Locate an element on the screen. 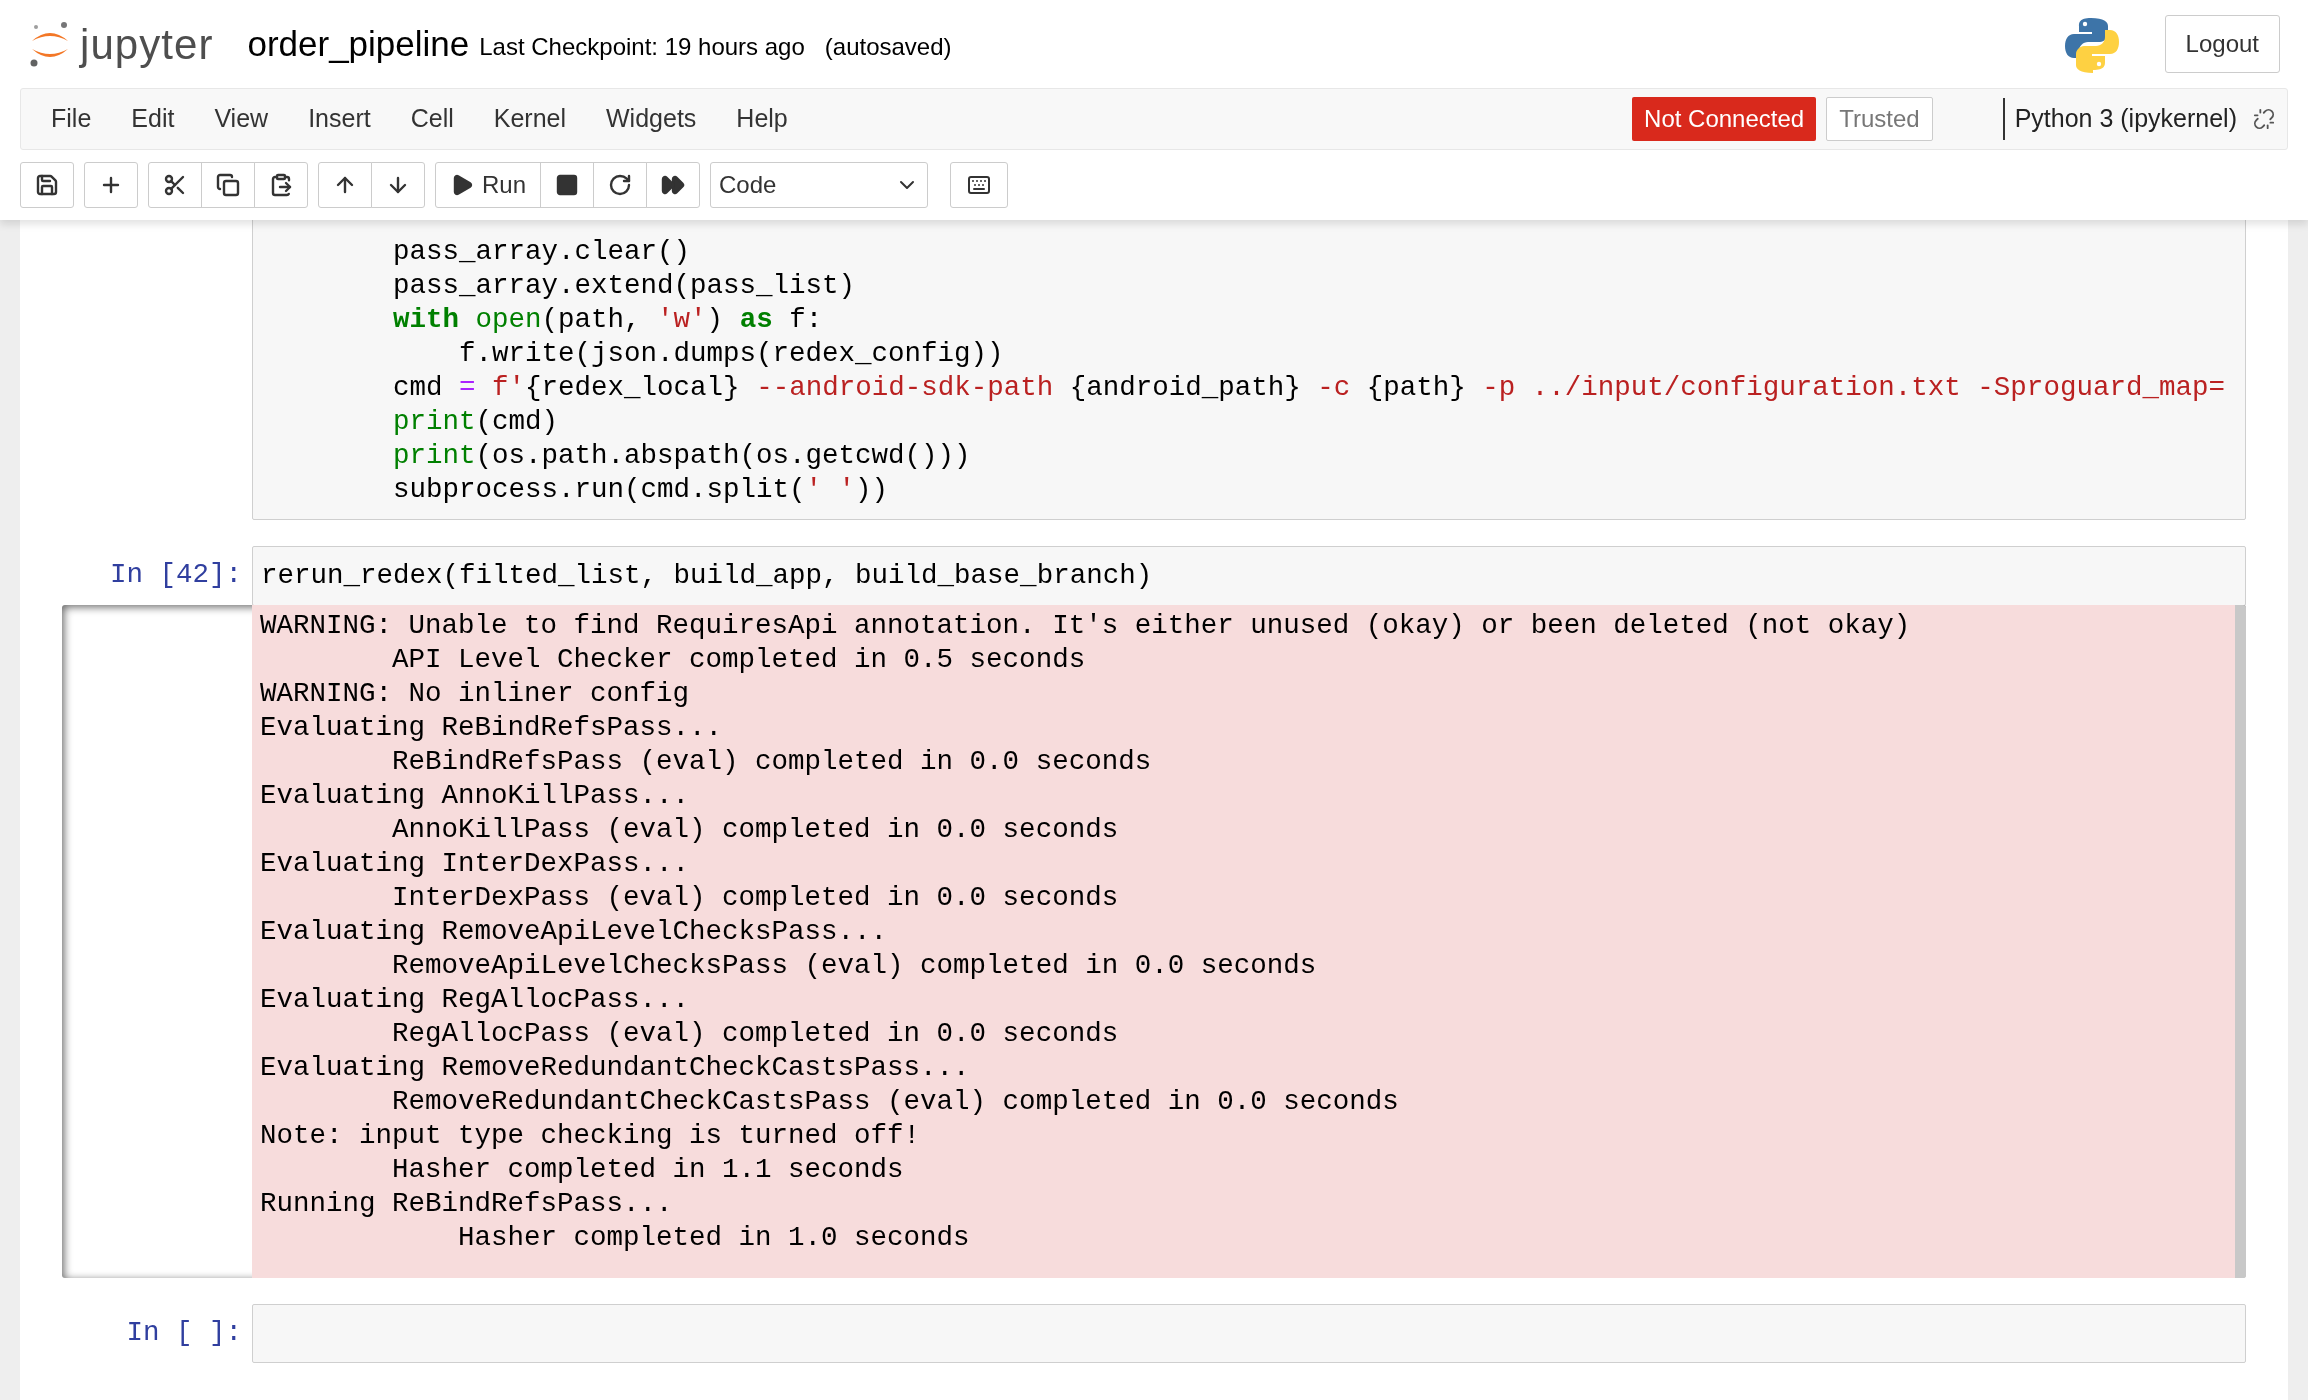 This screenshot has width=2308, height=1400. code-line: print(os.path.abspath(os.getcwd())) is located at coordinates (681, 456).